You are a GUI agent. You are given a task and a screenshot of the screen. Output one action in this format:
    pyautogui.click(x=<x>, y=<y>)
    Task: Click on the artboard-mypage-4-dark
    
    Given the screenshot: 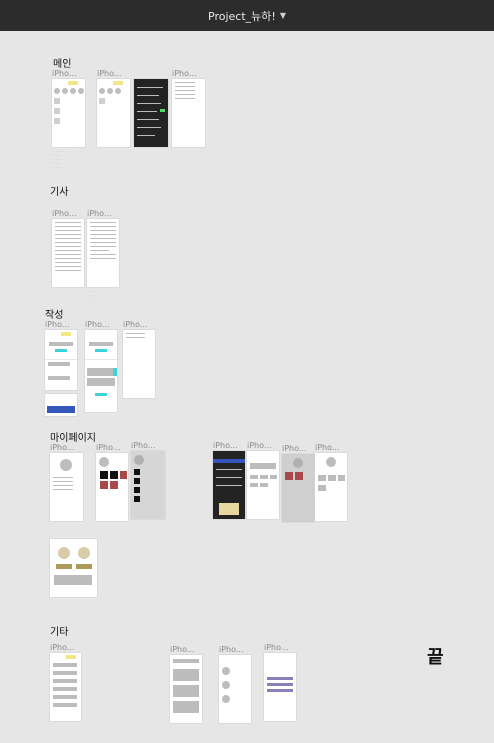 What is the action you would take?
    pyautogui.click(x=229, y=485)
    